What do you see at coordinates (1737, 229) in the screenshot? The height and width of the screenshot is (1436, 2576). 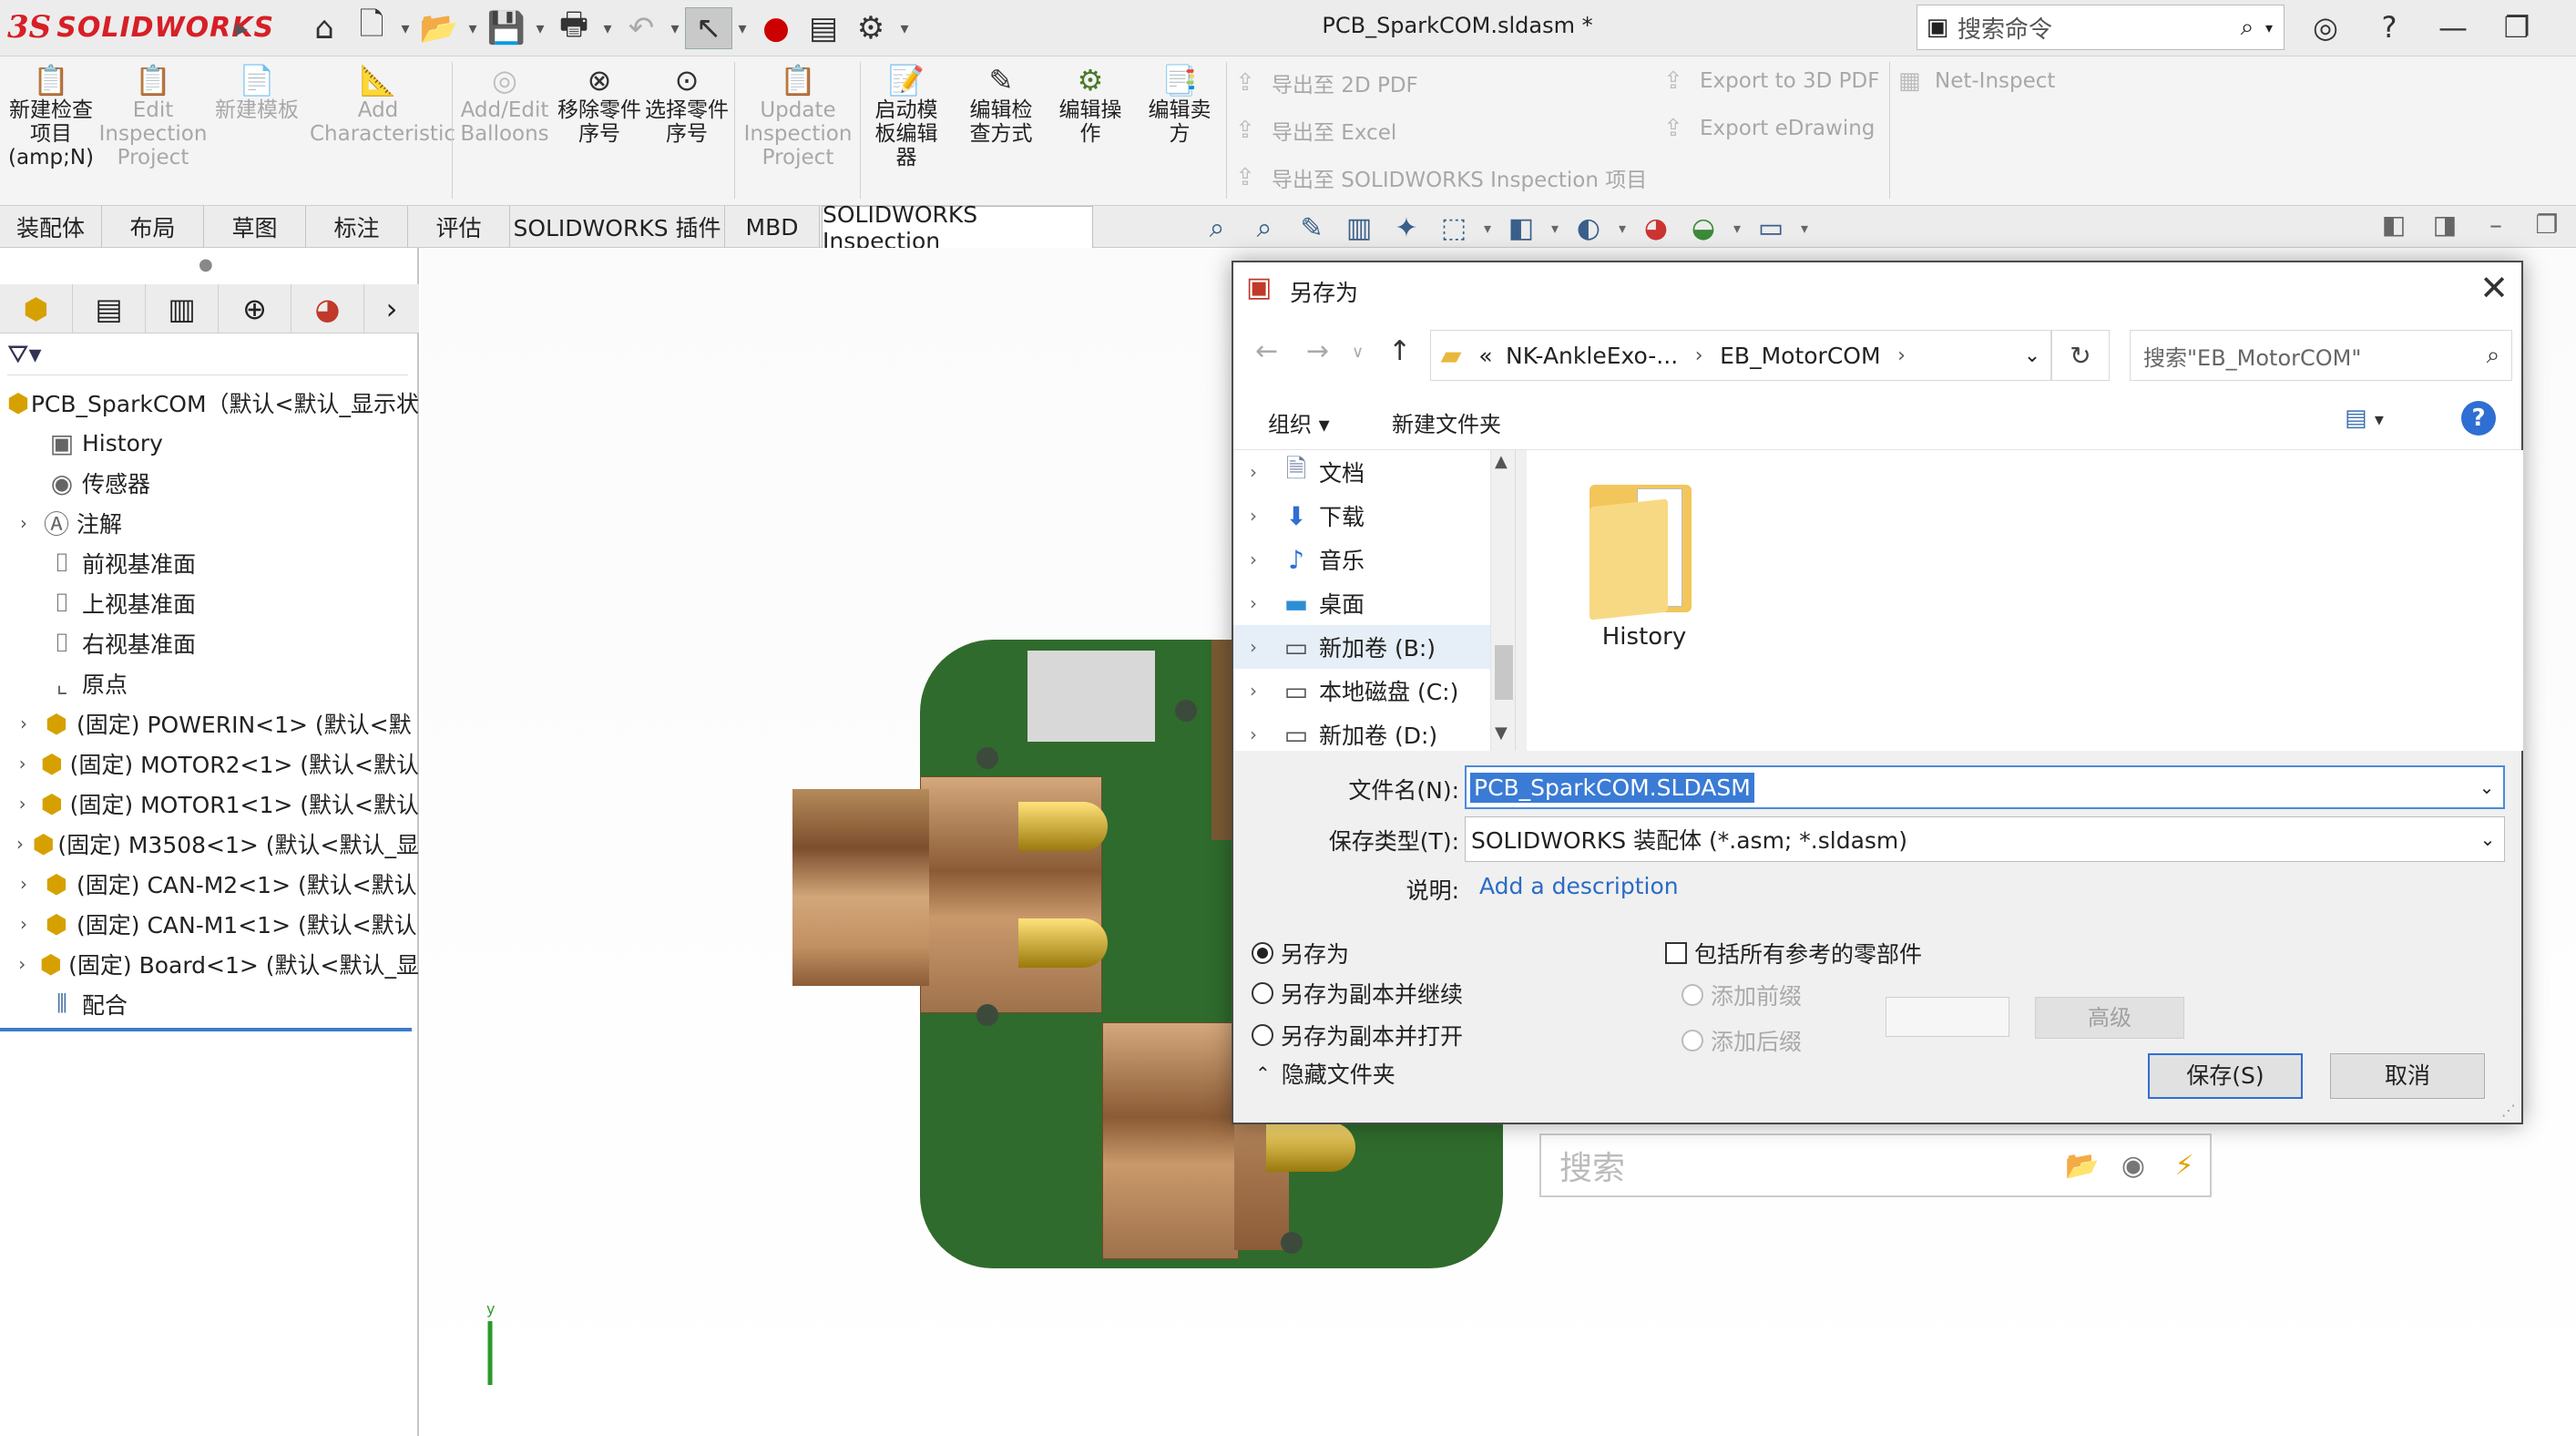 I see `scene-dropdown-icon: ▾` at bounding box center [1737, 229].